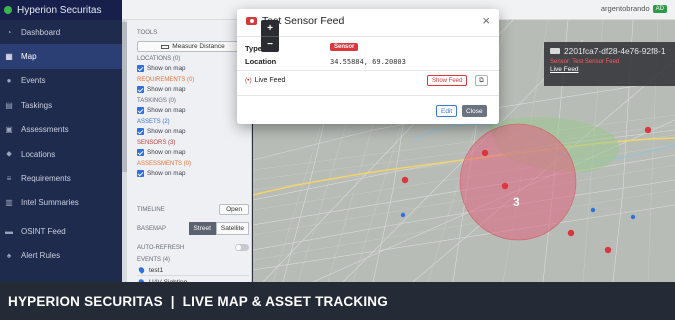 Image resolution: width=675 pixels, height=320 pixels. Describe the element at coordinates (368, 62) in the screenshot. I see `location-value: 34.55884, 69.20803` at that location.